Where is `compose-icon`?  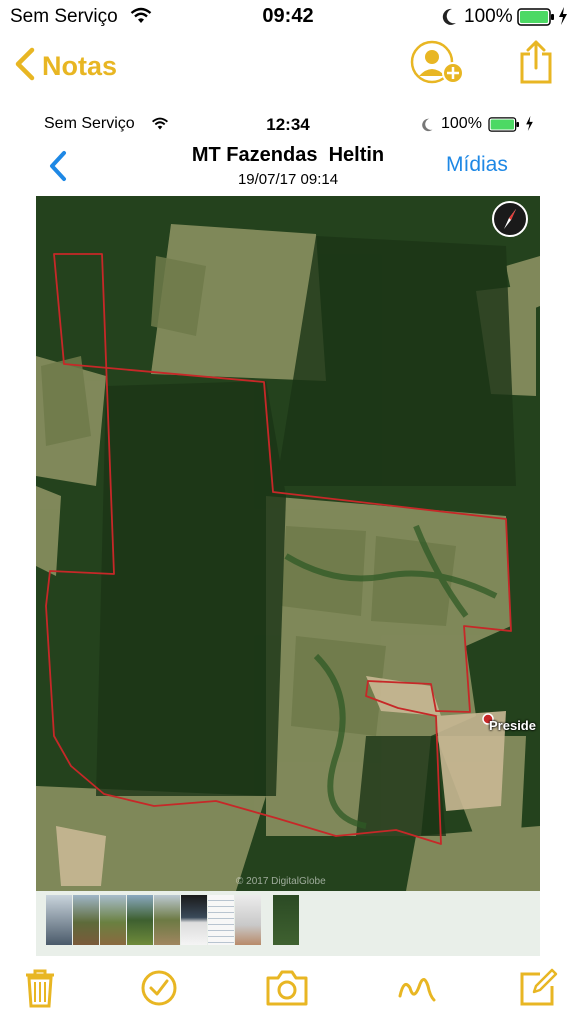
compose-icon is located at coordinates (538, 988).